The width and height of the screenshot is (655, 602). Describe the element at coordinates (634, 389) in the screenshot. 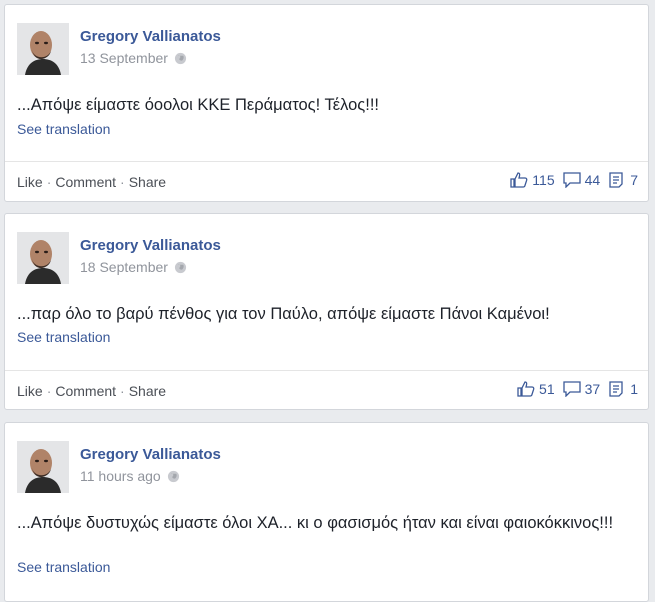

I see `share-count-value: 1` at that location.